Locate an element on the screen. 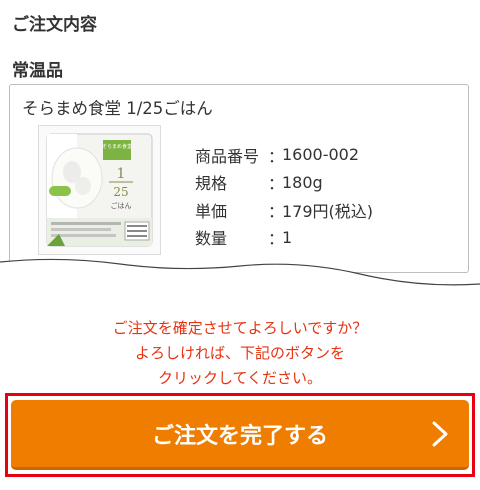  torn-edge-divider is located at coordinates (240, 274).